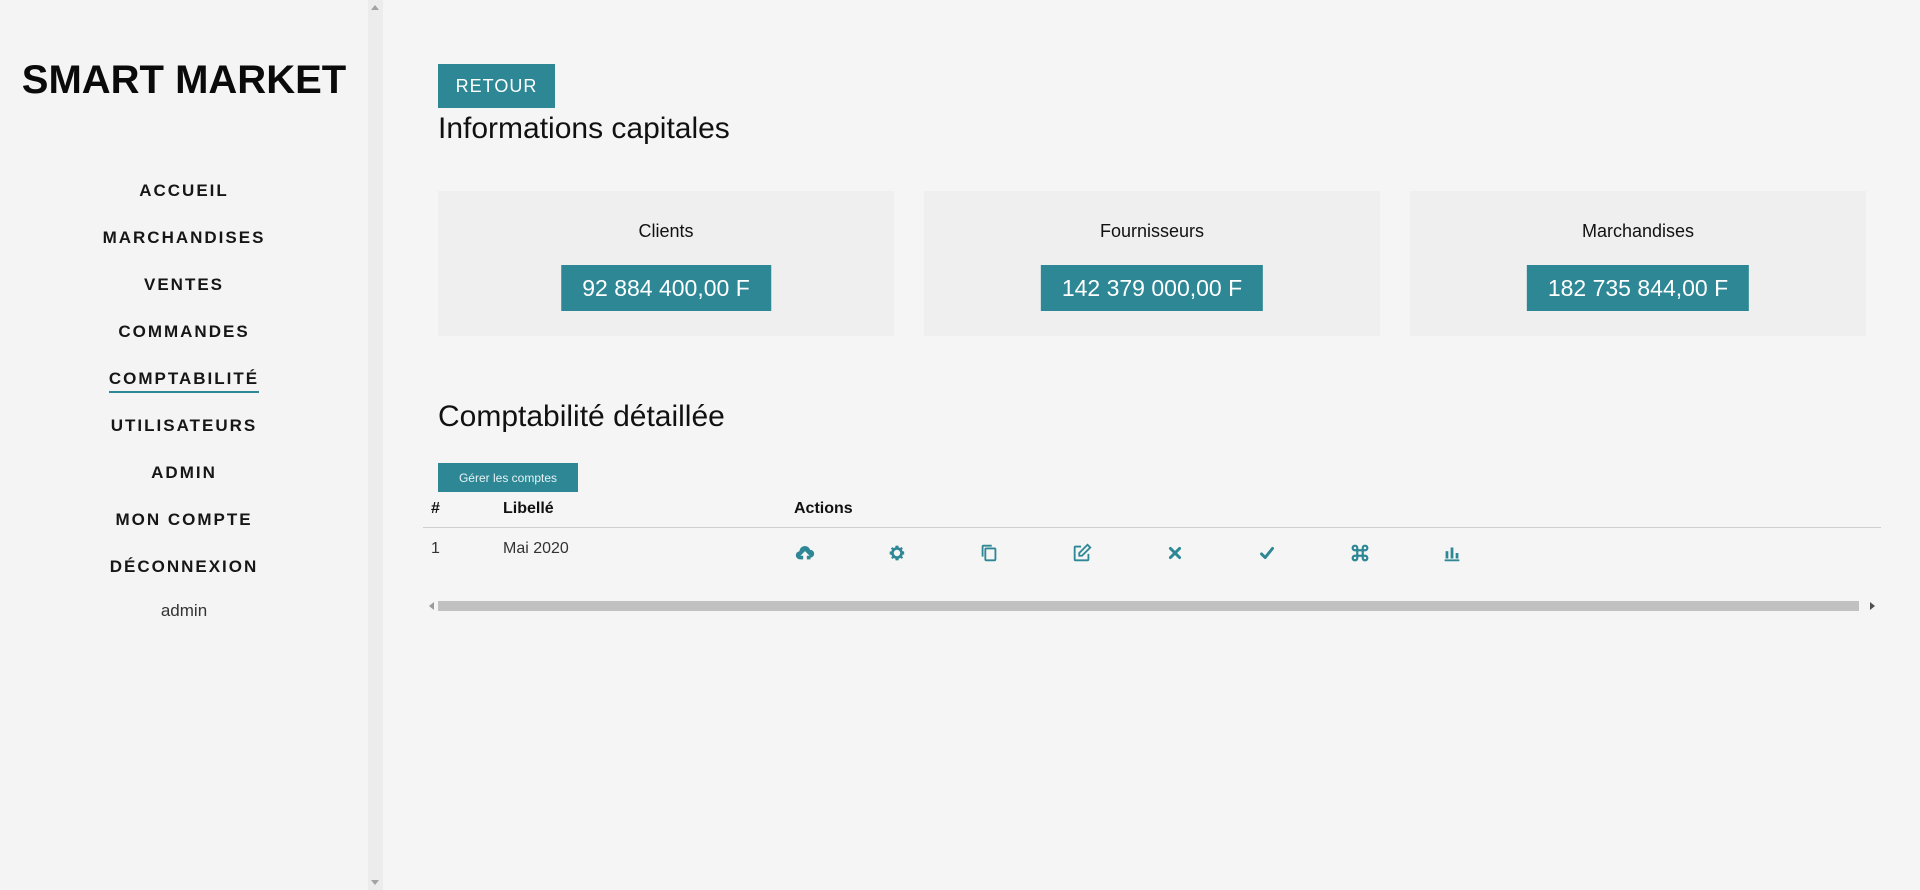  I want to click on nav-item-label: ADMIN, so click(184, 472).